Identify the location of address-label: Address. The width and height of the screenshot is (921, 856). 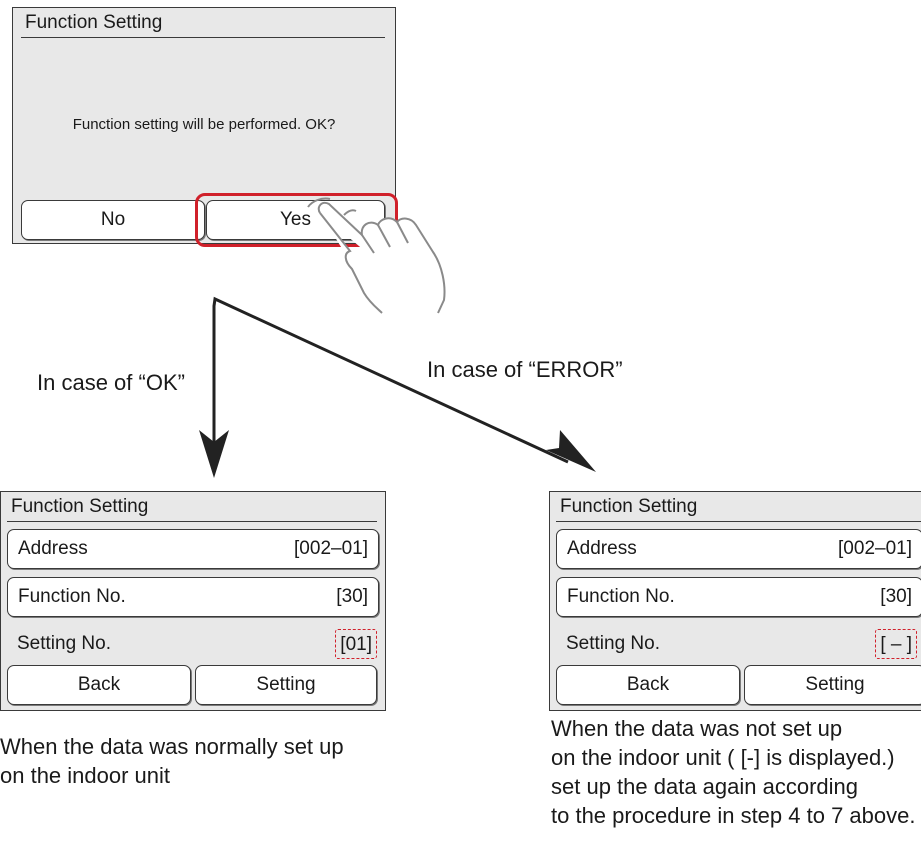
(53, 548).